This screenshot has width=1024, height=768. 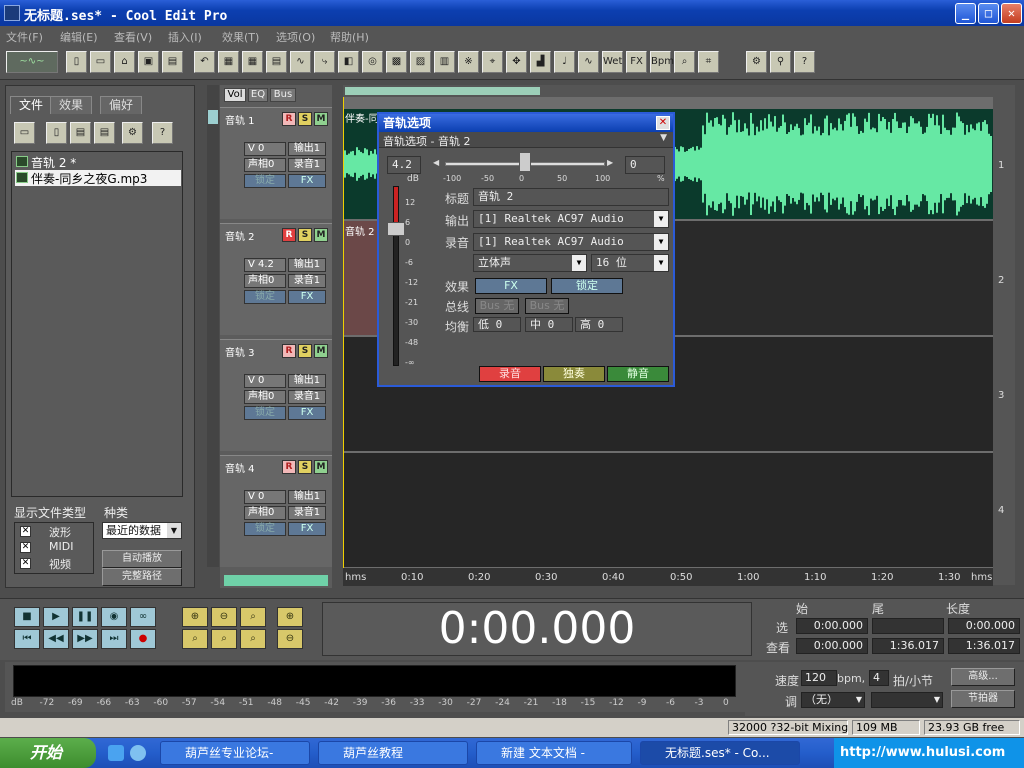 I want to click on record-select: [1] Realtek AC97 Audio ▼, so click(x=571, y=242).